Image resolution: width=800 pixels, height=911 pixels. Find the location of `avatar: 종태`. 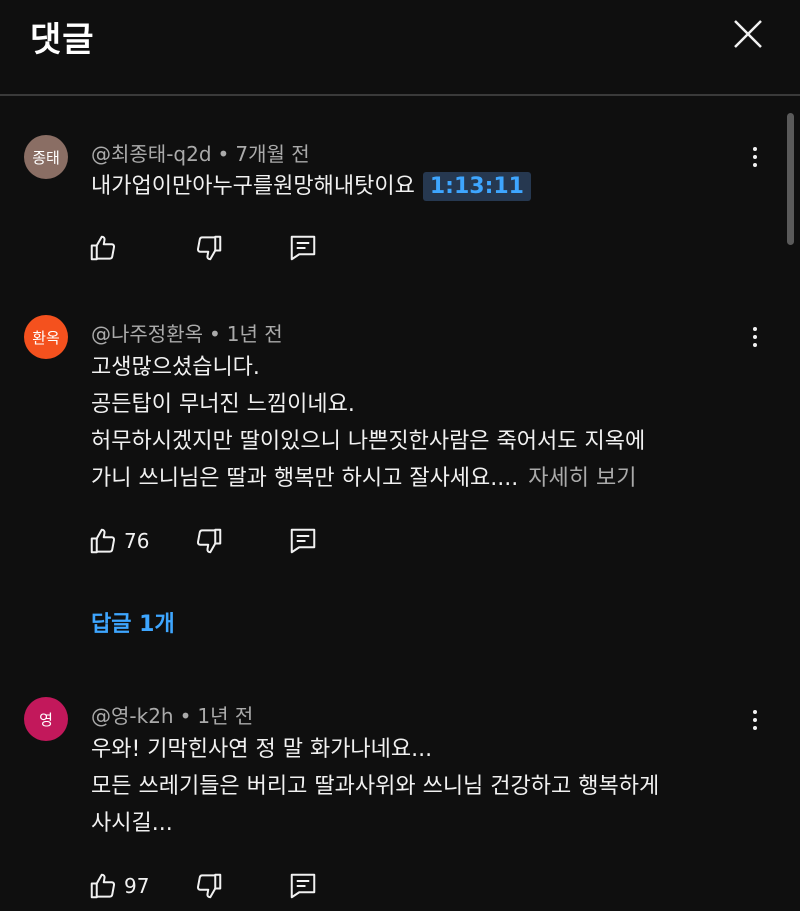

avatar: 종태 is located at coordinates (46, 157).